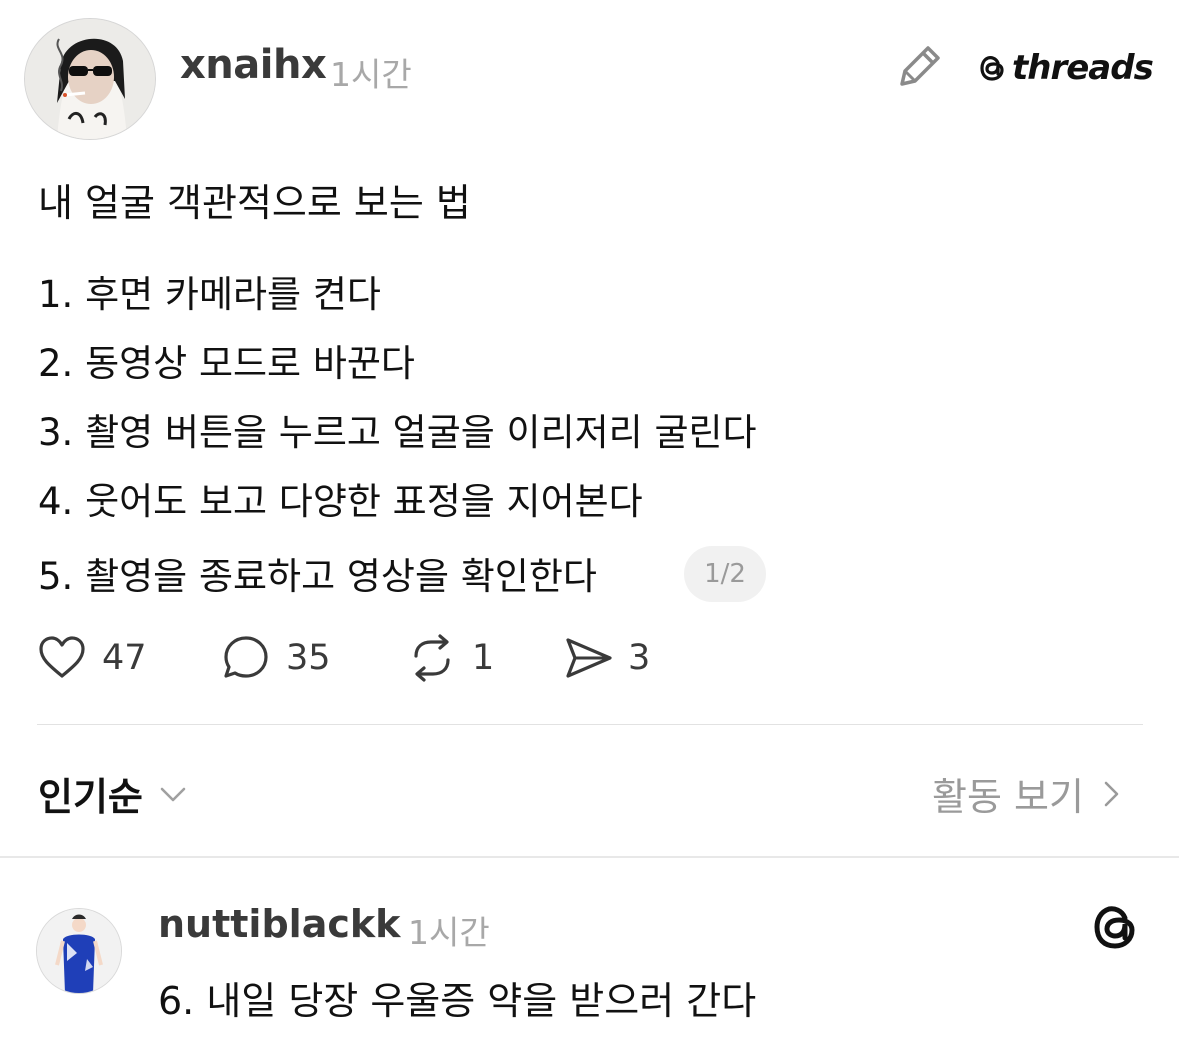  I want to click on divider, so click(590, 724).